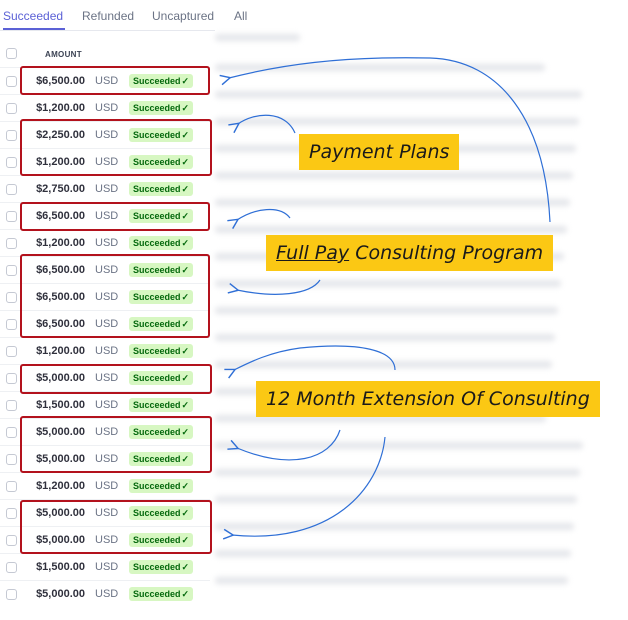  I want to click on payment-plans-label: Payment Plans, so click(379, 152).